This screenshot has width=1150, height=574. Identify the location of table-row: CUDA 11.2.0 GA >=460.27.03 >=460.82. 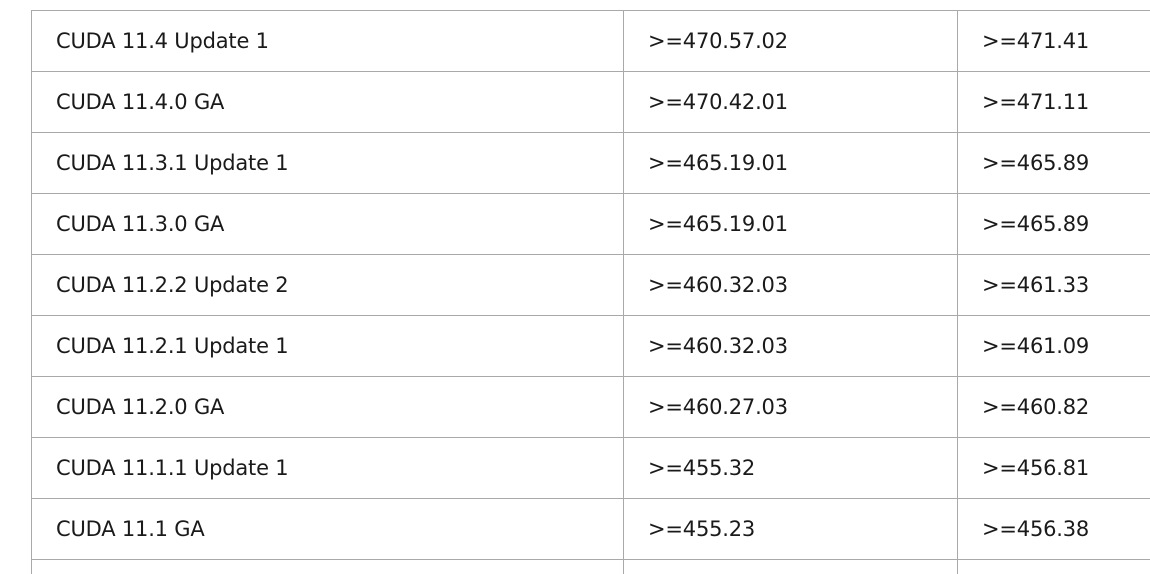
(590, 407).